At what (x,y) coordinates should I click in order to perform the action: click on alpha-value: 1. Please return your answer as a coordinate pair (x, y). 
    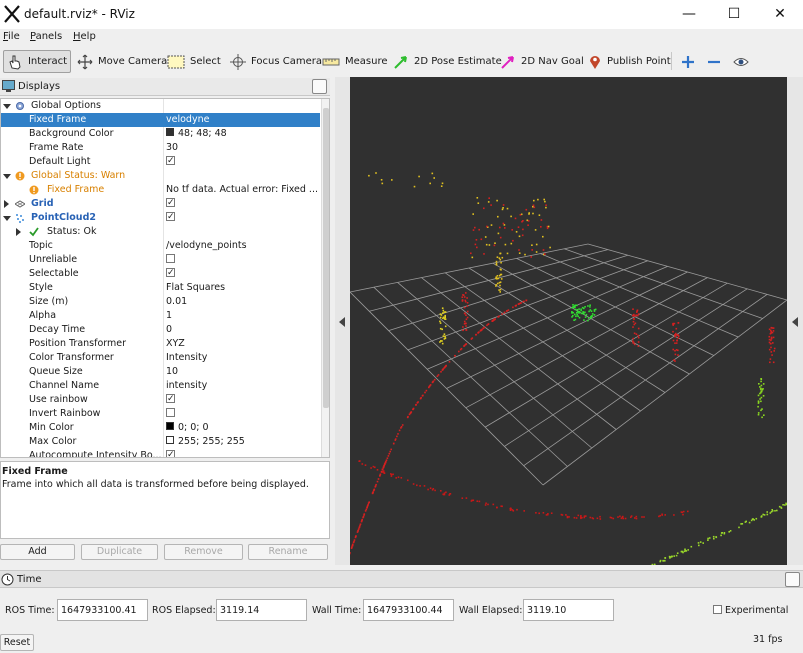
    Looking at the image, I should click on (242, 316).